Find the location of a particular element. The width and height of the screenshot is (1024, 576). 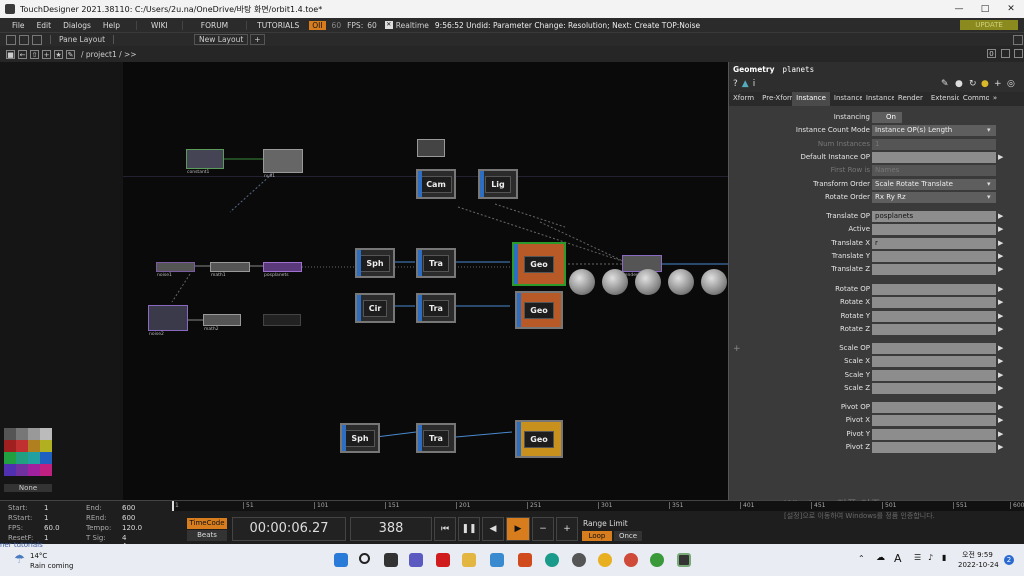

weather-temp: 14°C is located at coordinates (38, 556).